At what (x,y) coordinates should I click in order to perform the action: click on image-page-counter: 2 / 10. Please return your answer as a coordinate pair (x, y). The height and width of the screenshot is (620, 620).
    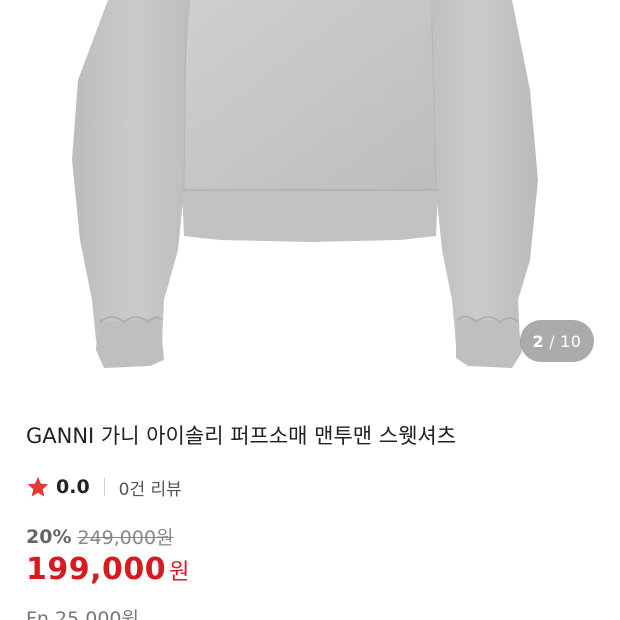
    Looking at the image, I should click on (557, 341).